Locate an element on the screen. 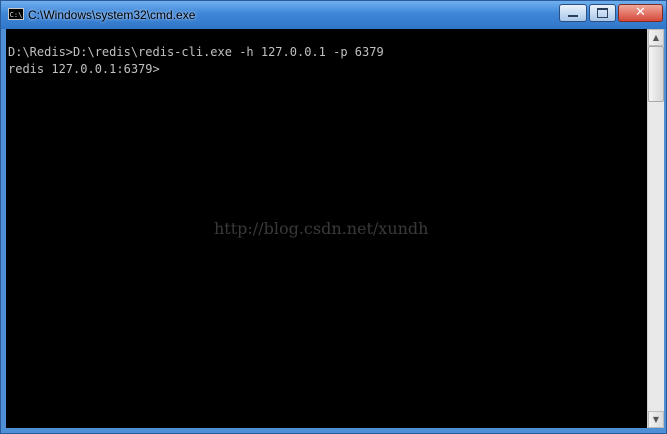  watermark-text: http://blog.csdn.net/xundh is located at coordinates (321, 228).